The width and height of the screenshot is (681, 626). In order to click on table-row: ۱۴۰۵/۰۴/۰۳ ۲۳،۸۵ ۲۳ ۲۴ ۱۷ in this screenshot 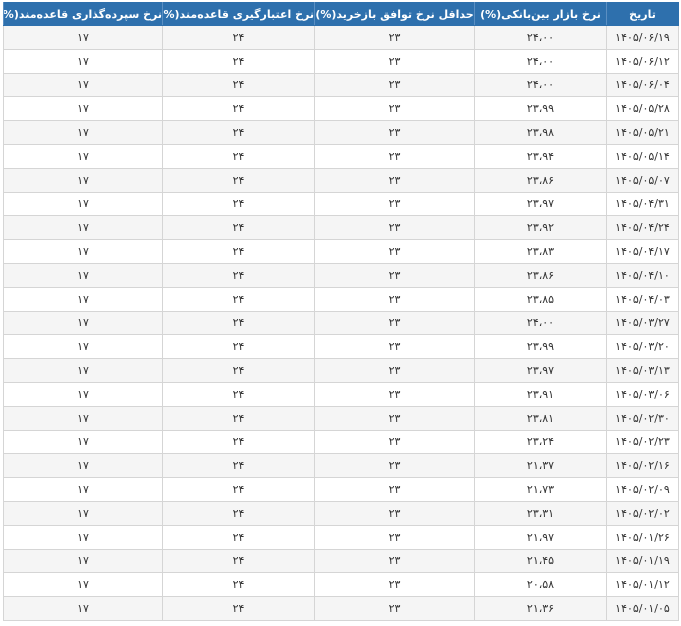, I will do `click(341, 299)`.